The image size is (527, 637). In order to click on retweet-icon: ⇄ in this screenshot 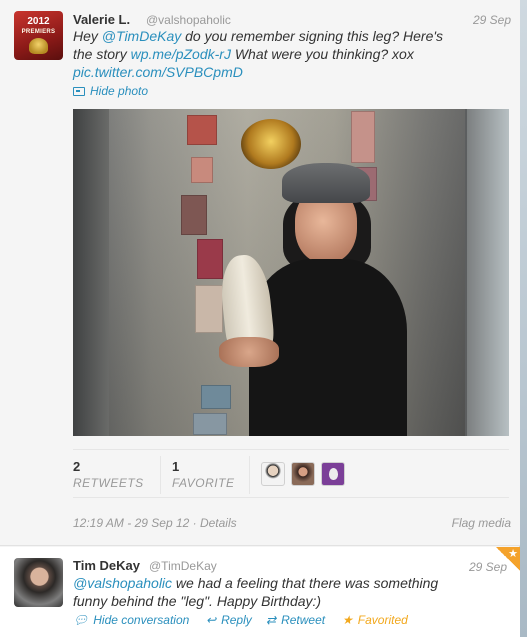, I will do `click(271, 620)`.